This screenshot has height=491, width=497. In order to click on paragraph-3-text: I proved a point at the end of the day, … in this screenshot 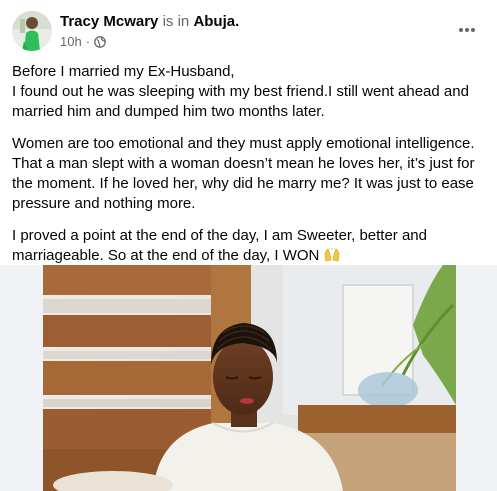, I will do `click(219, 245)`.